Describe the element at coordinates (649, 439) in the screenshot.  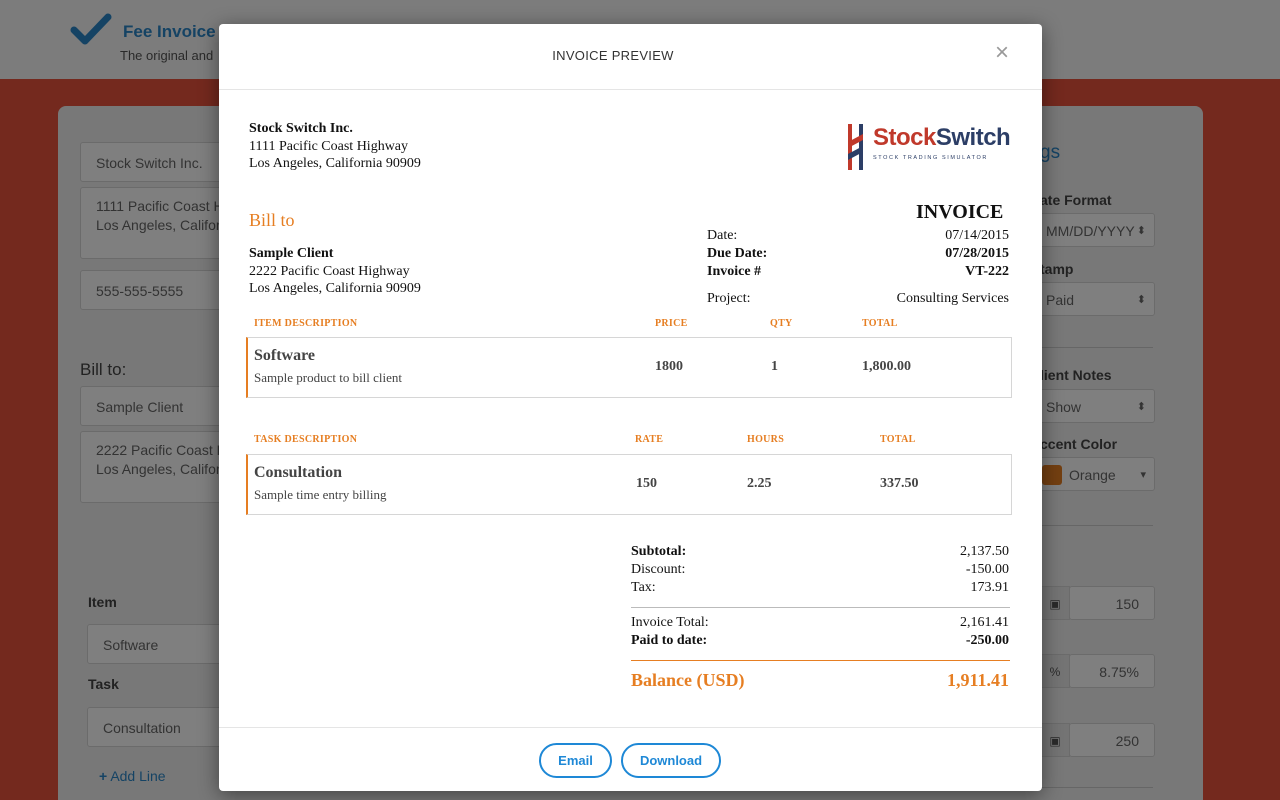
I see `tasks-header-rate: RATE` at that location.